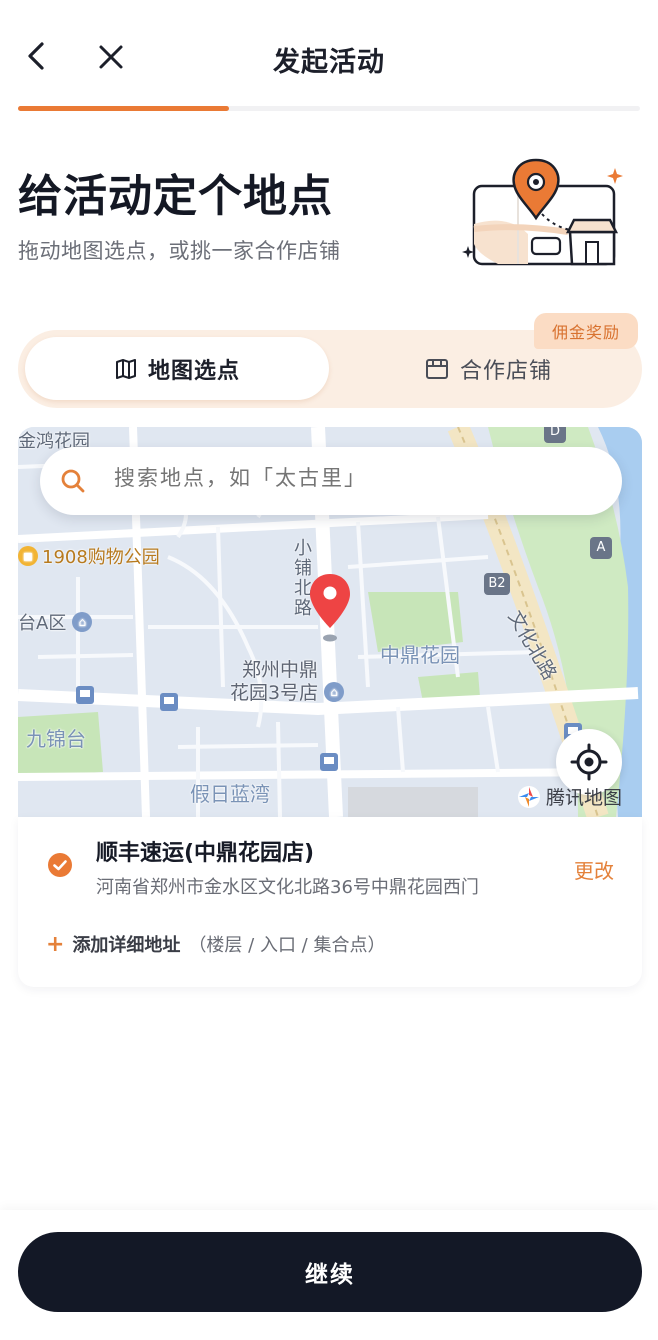  I want to click on map-provider-logo: 腾讯地图, so click(569, 796).